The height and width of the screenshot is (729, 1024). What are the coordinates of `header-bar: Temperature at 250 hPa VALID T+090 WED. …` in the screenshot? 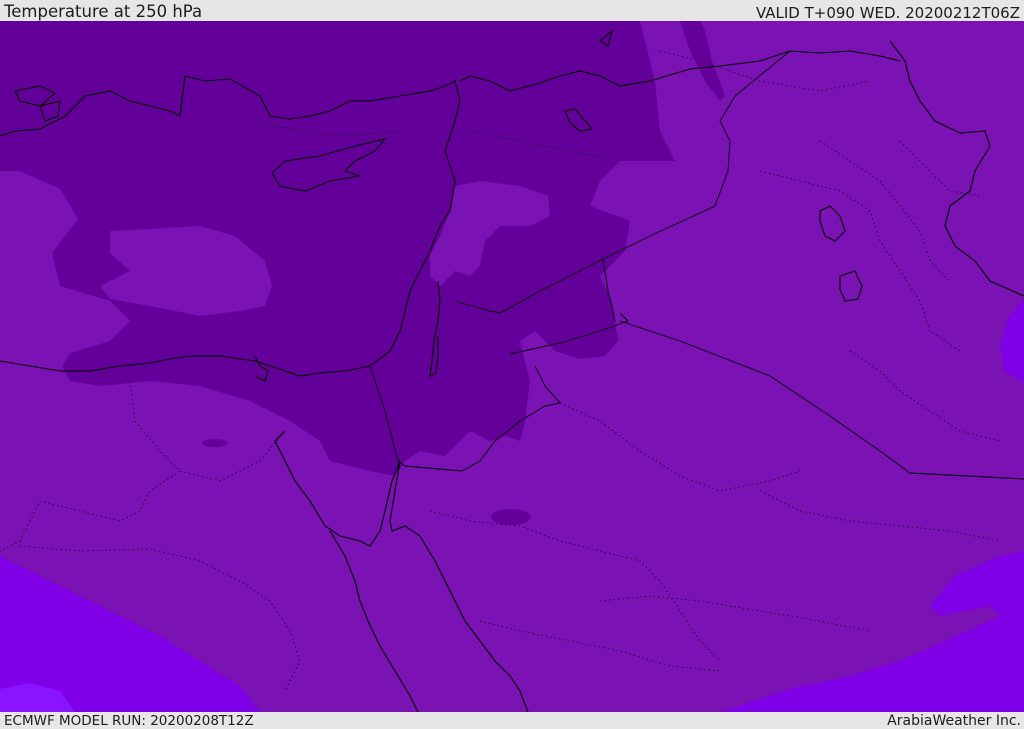 It's located at (512, 11).